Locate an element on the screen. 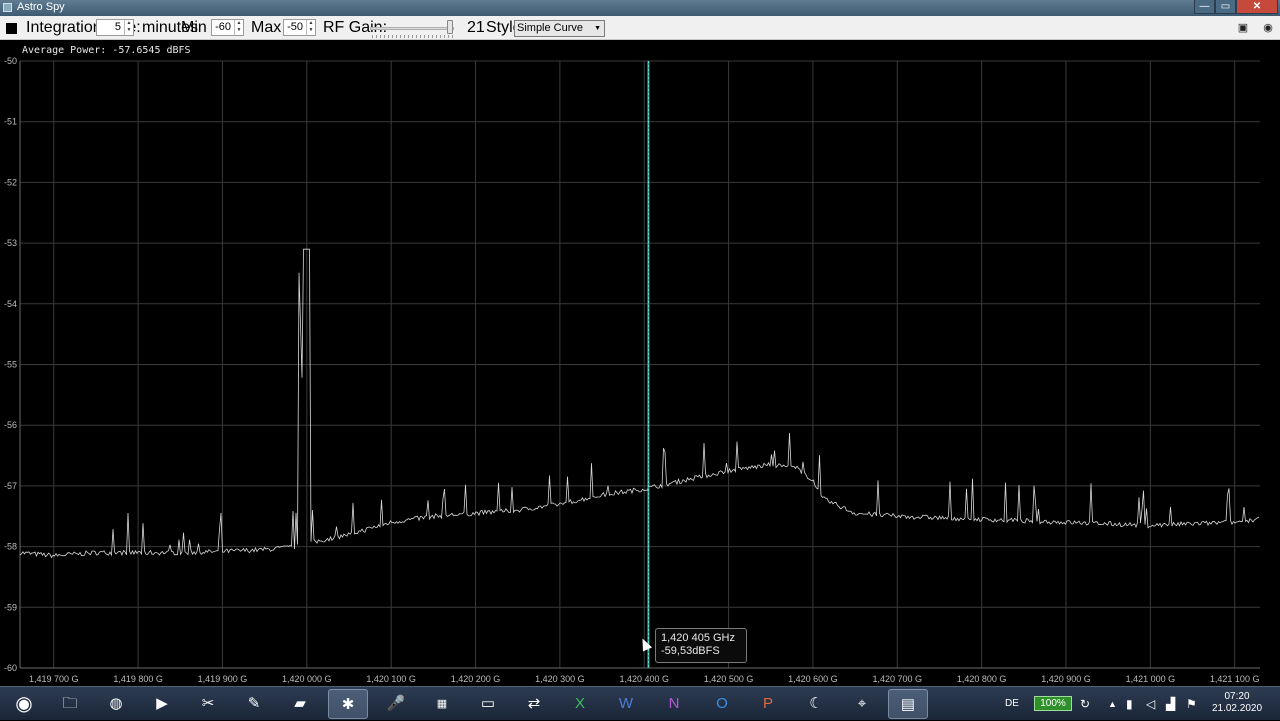  camera-icon: ◉ is located at coordinates (1268, 28).